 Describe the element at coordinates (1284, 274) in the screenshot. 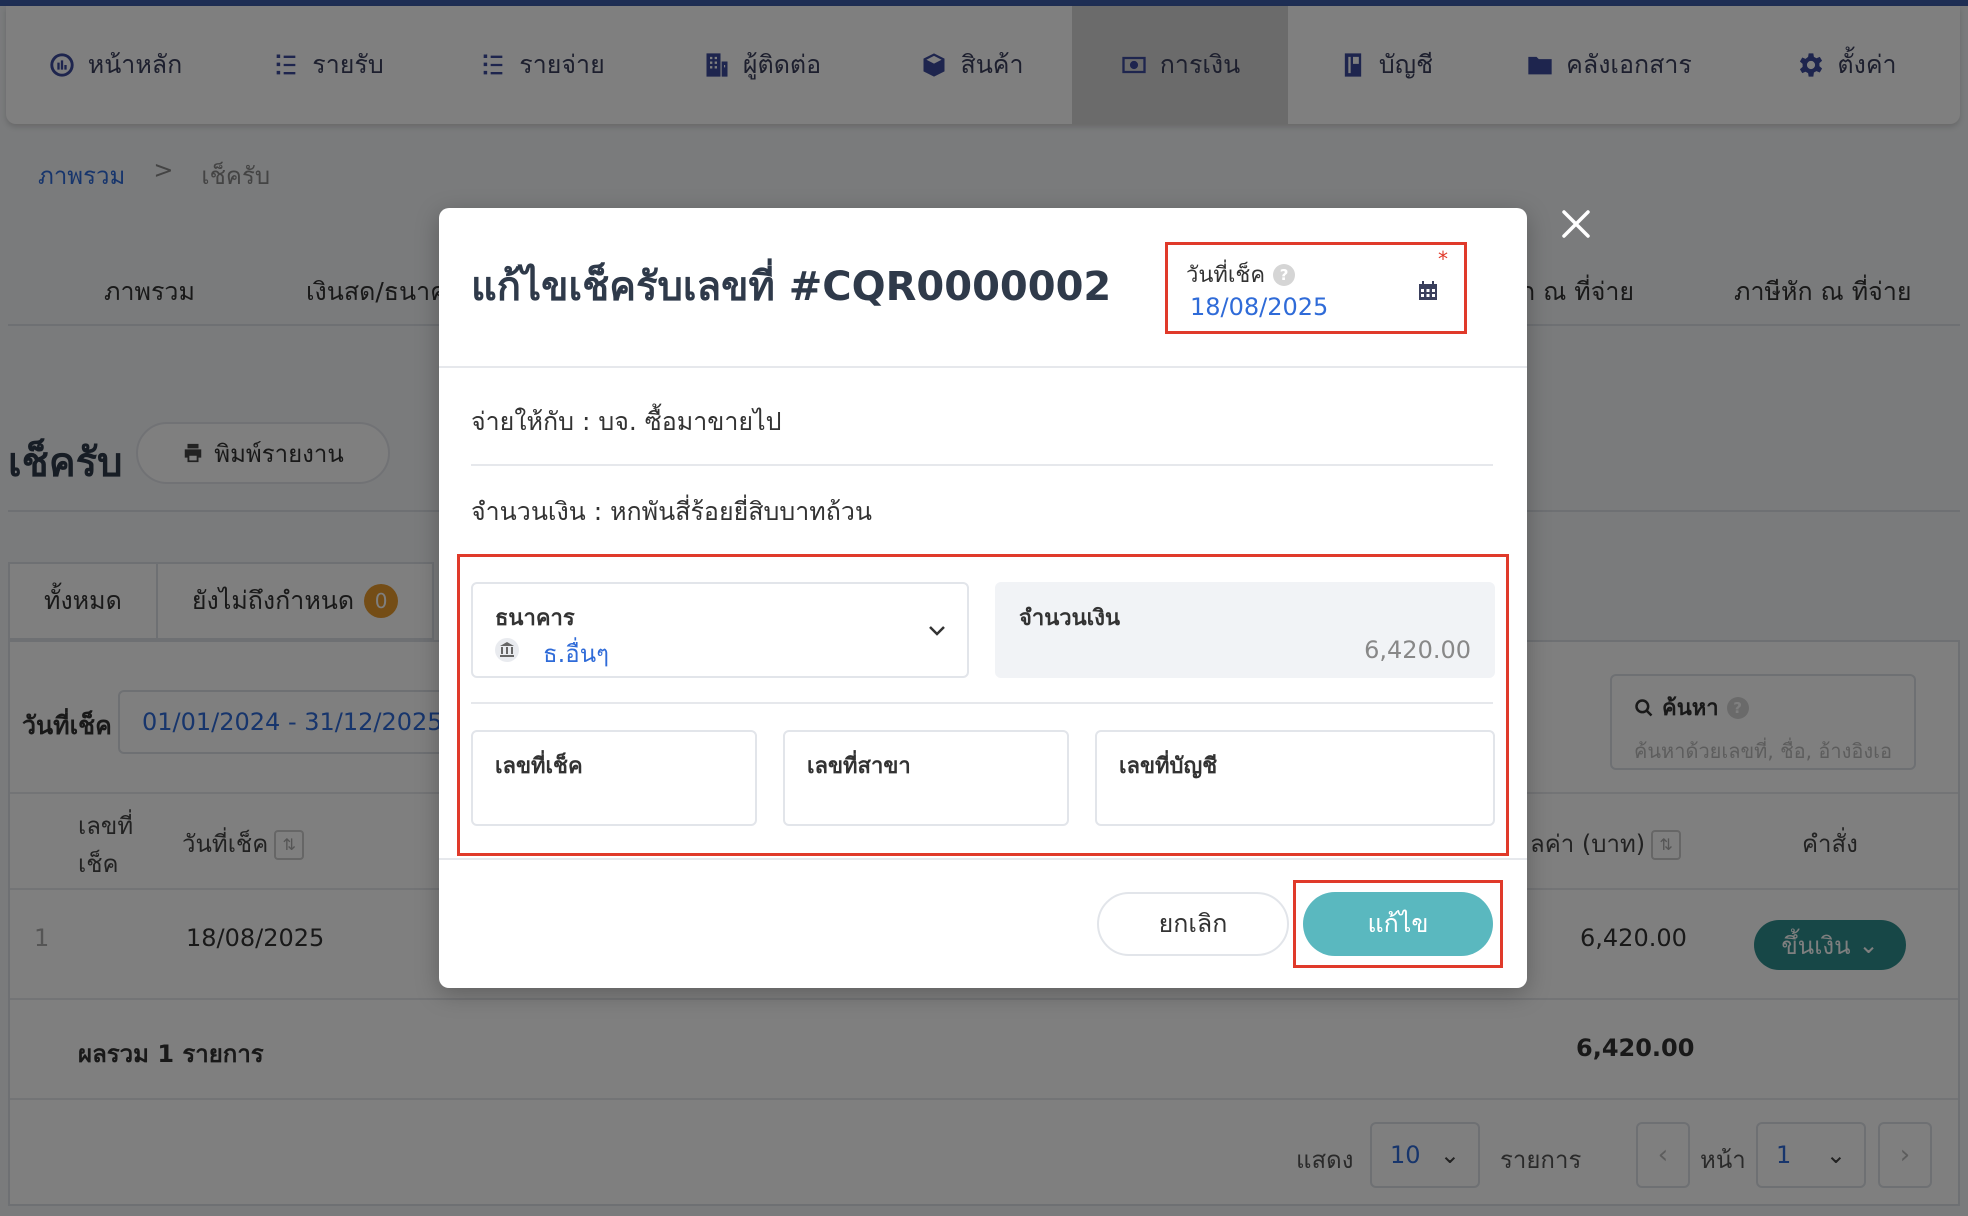

I see `help-icon: ?` at that location.